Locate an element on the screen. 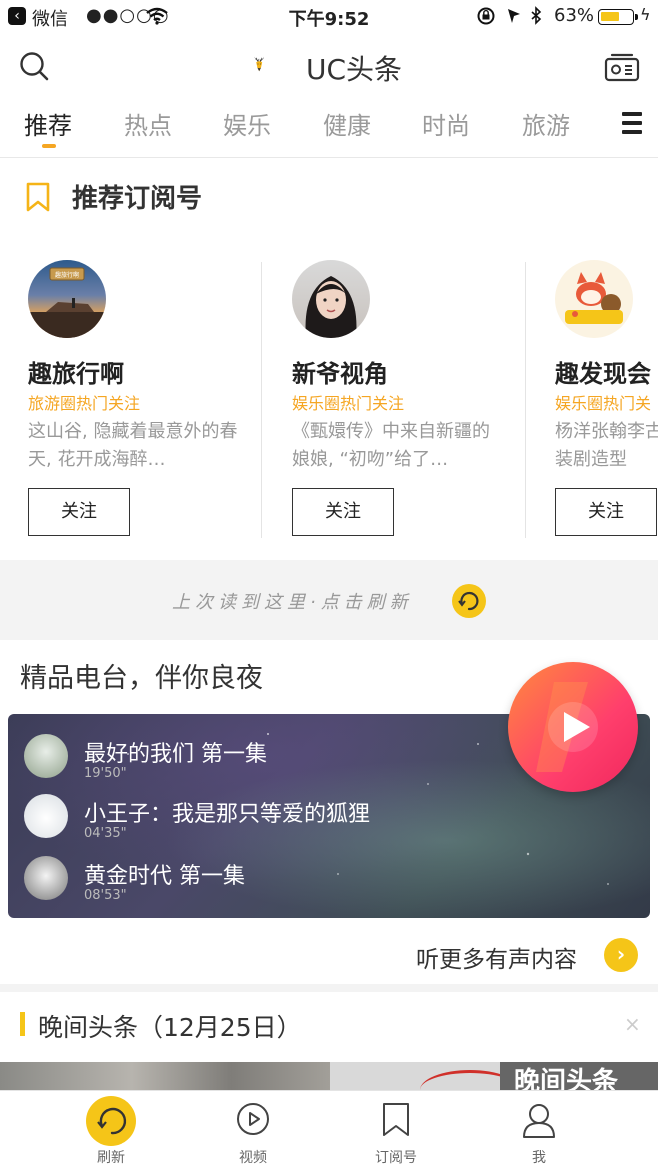 This screenshot has width=658, height=1170. tab-entertainment: 娱乐 is located at coordinates (247, 123).